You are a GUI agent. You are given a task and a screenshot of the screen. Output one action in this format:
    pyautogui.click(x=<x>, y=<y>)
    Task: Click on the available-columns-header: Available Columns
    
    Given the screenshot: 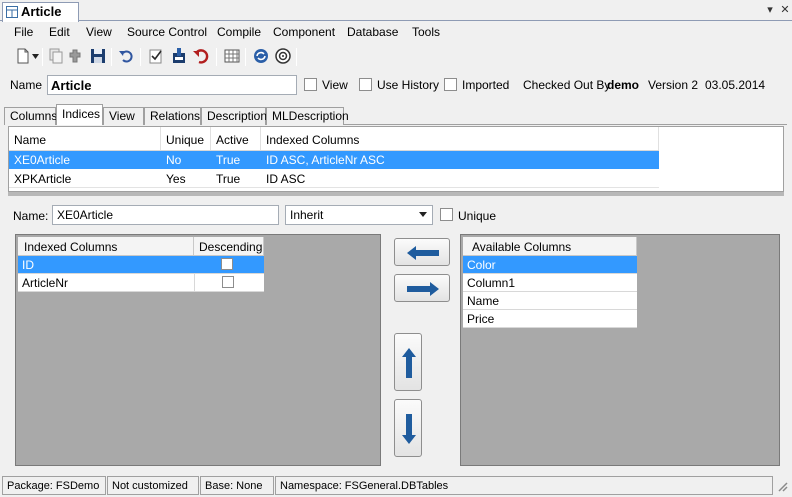 What is the action you would take?
    pyautogui.click(x=550, y=246)
    